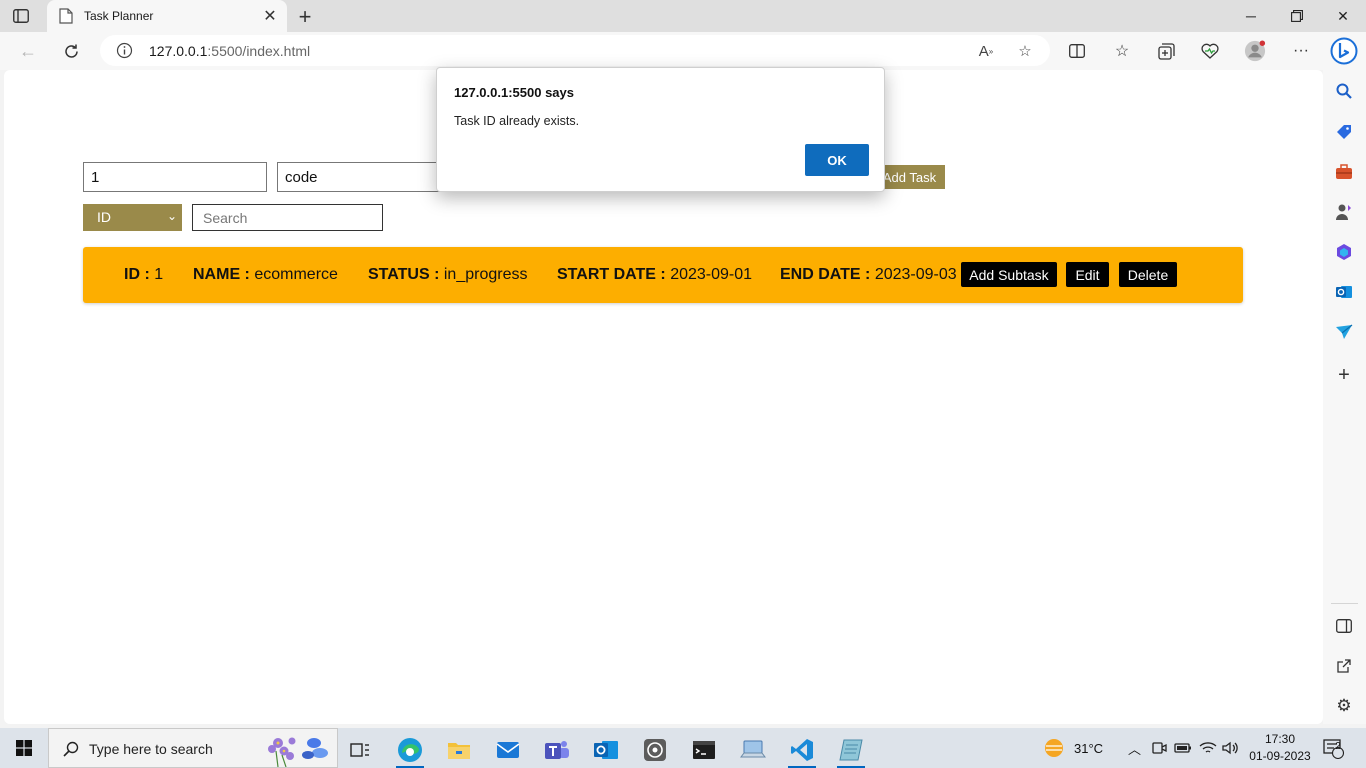 The image size is (1366, 768). Describe the element at coordinates (1344, 603) in the screenshot. I see `sidebar-divider` at that location.